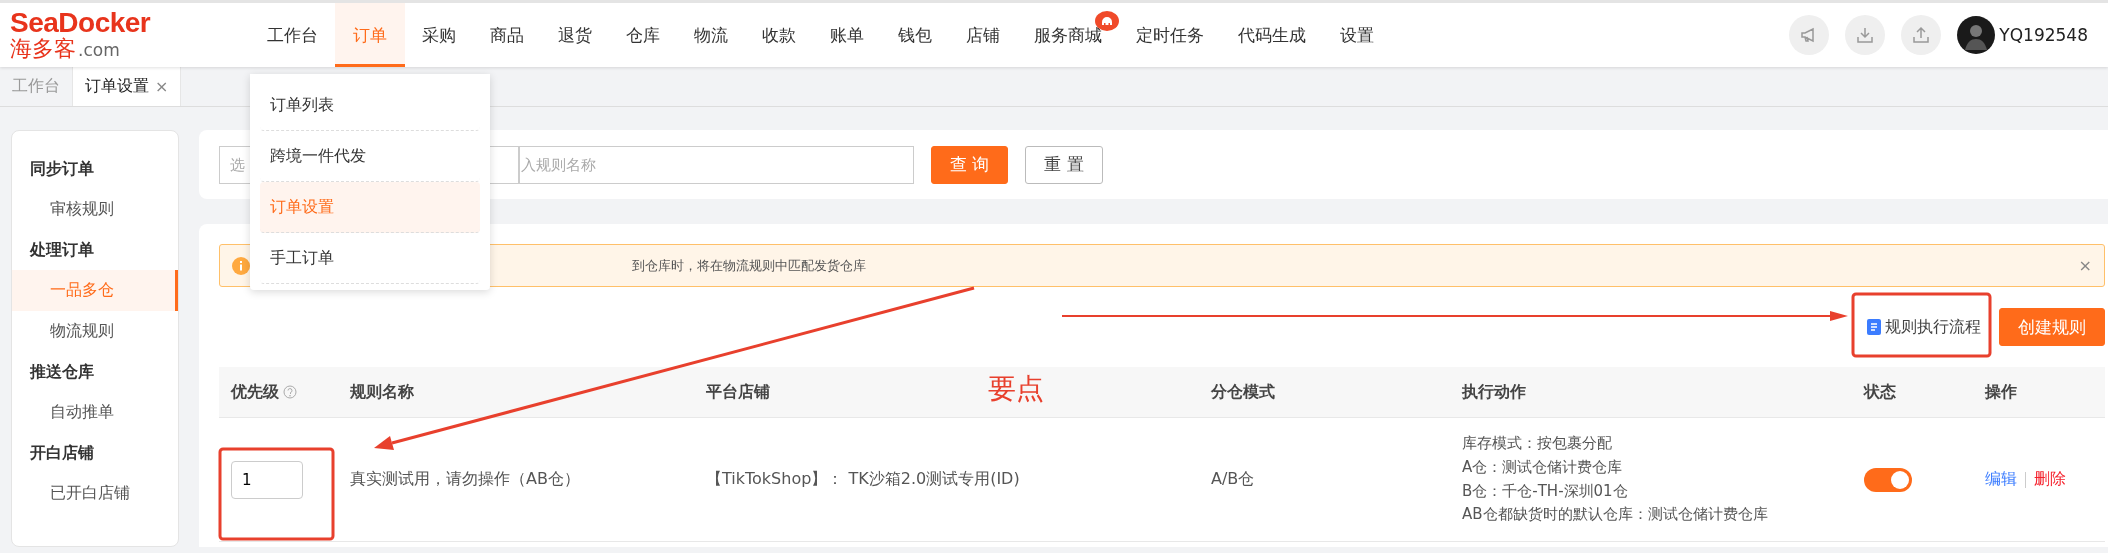  I want to click on sidebar-group-title: 开白店铺, so click(62, 452).